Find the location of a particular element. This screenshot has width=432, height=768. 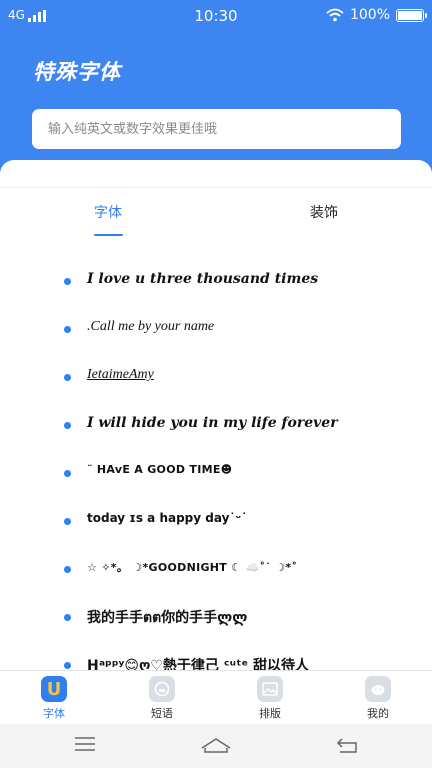

system-nav-bar is located at coordinates (216, 746).